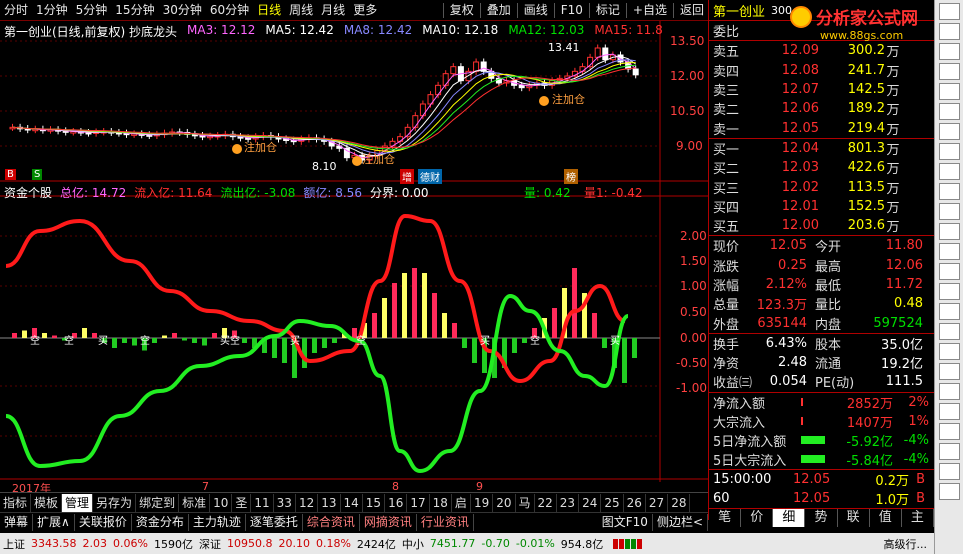 Image resolution: width=963 pixels, height=554 pixels. Describe the element at coordinates (679, 502) in the screenshot. I see `indicator-tab: 28` at that location.